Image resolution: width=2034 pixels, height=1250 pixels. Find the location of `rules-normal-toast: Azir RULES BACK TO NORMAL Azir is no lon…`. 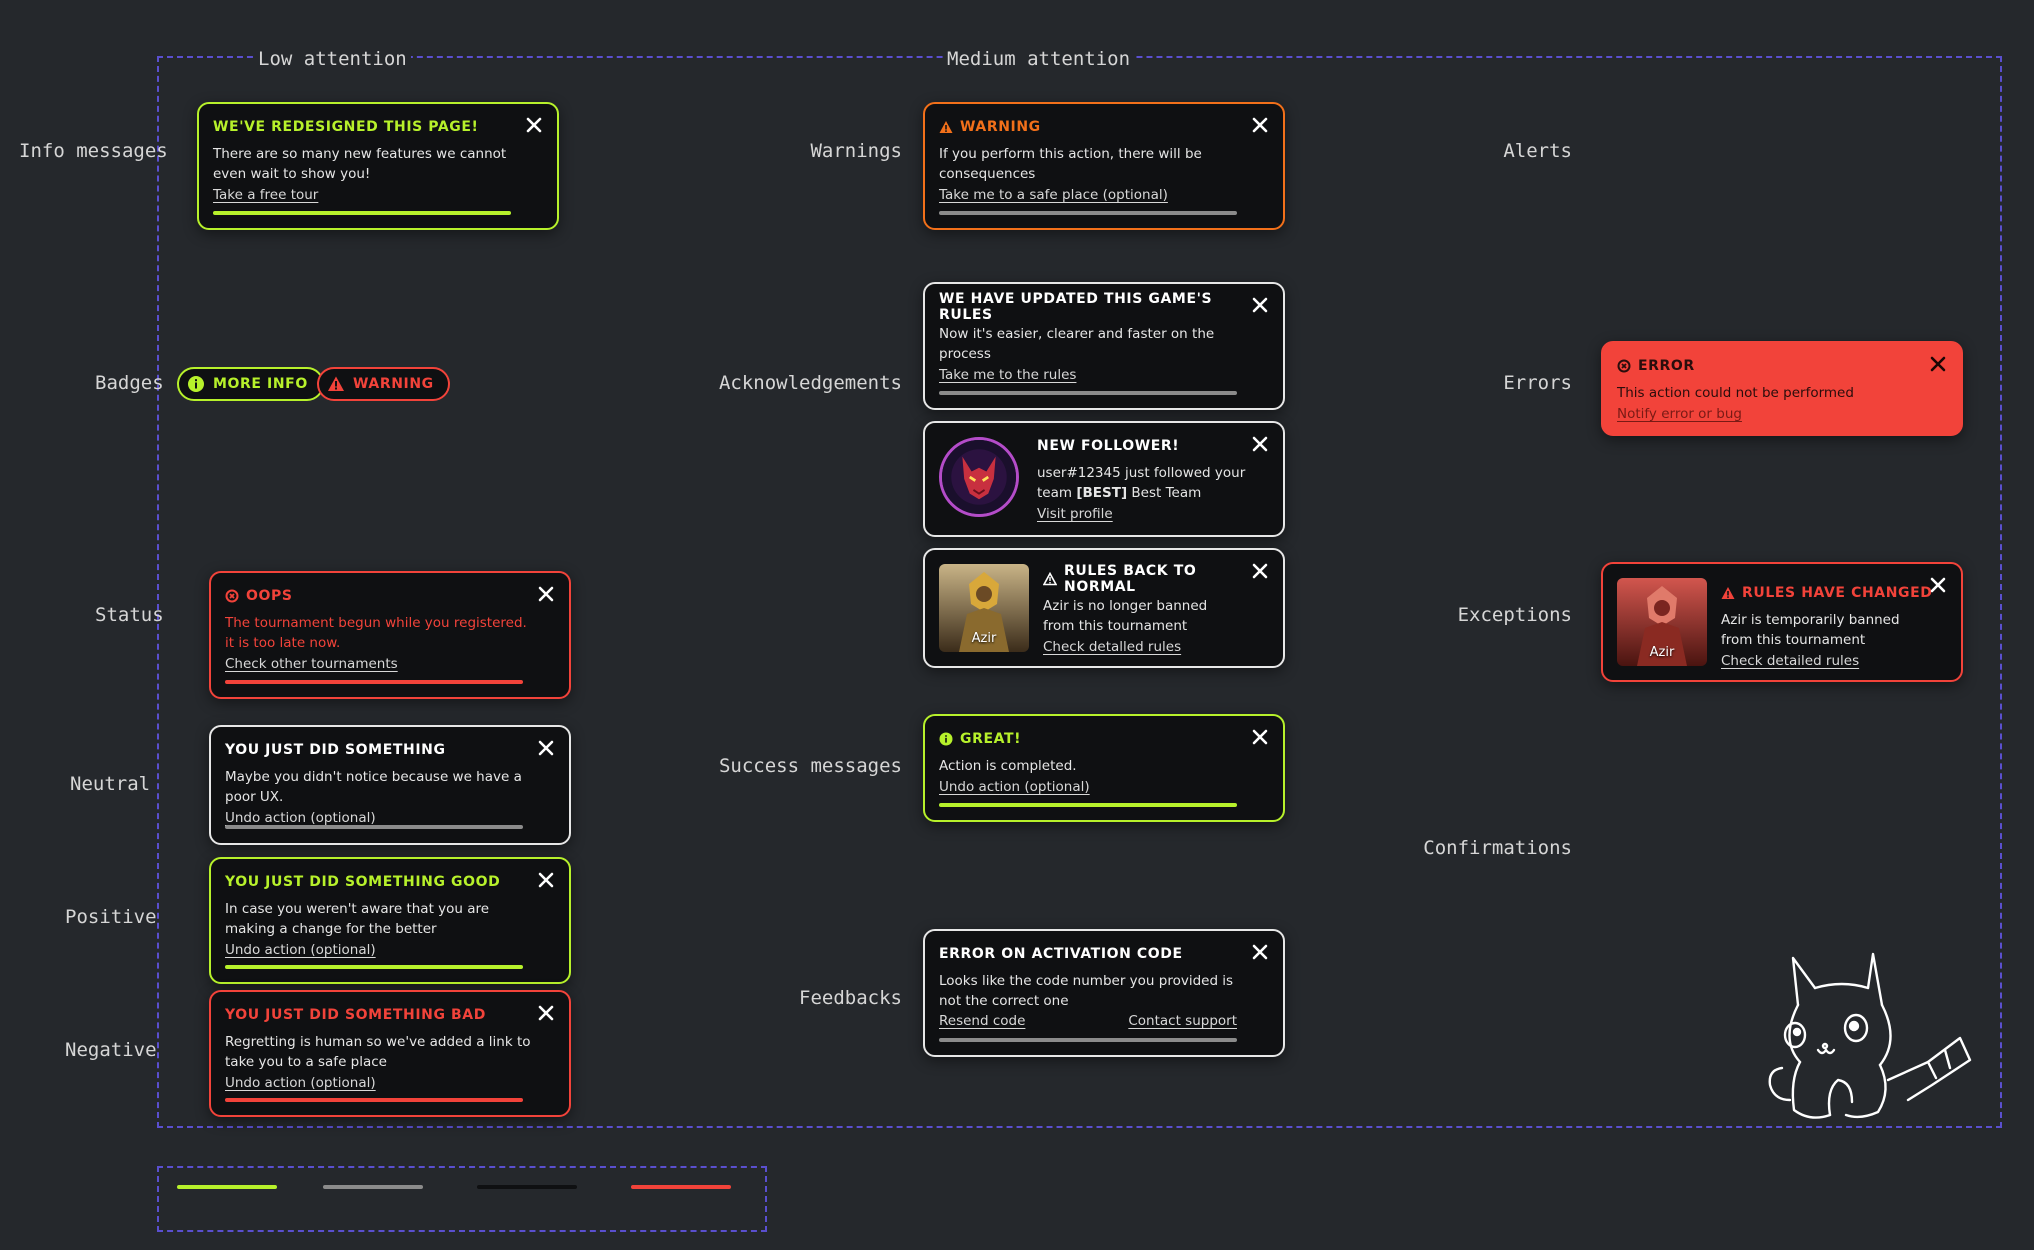

rules-normal-toast: Azir RULES BACK TO NORMAL Azir is no lon… is located at coordinates (1104, 608).